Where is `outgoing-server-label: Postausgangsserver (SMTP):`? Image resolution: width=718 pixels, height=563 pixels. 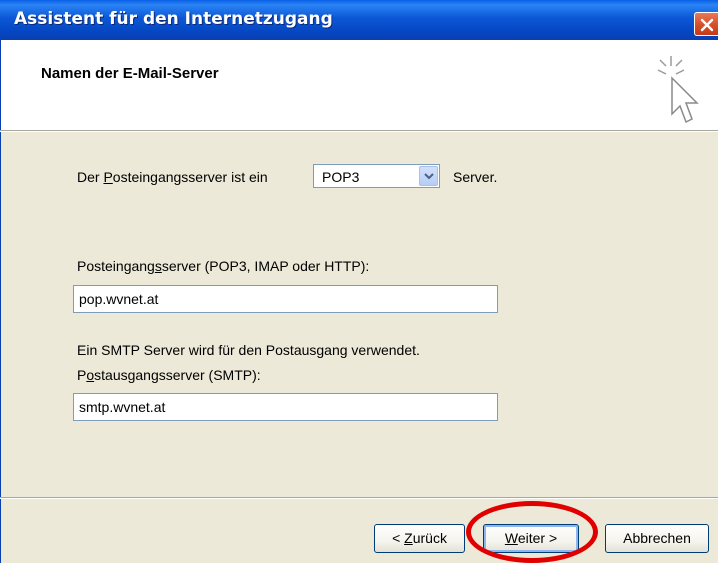
outgoing-server-label: Postausgangsserver (SMTP): is located at coordinates (169, 375).